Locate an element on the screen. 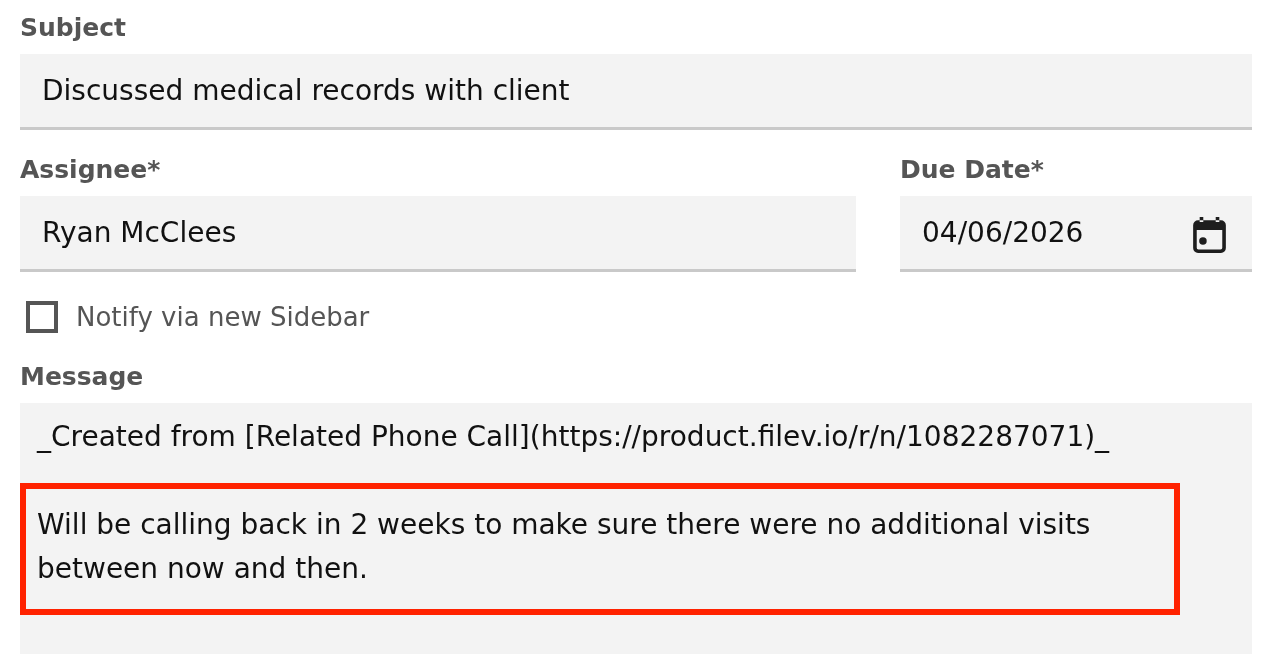 The height and width of the screenshot is (654, 1274). due-date-field: 04/06/2026 is located at coordinates (1076, 234).